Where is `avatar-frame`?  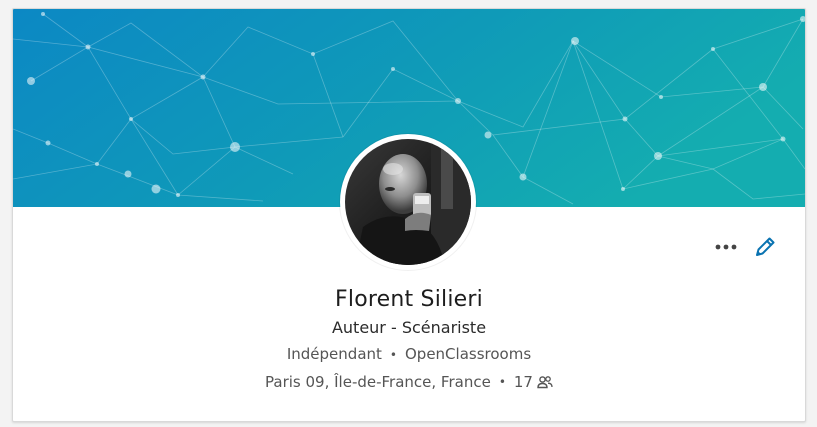
avatar-frame is located at coordinates (408, 202).